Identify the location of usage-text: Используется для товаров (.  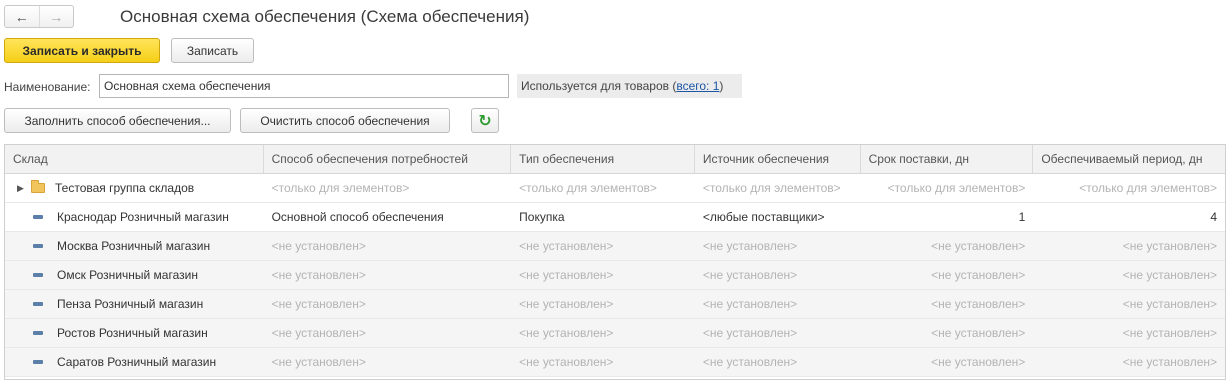
(599, 86).